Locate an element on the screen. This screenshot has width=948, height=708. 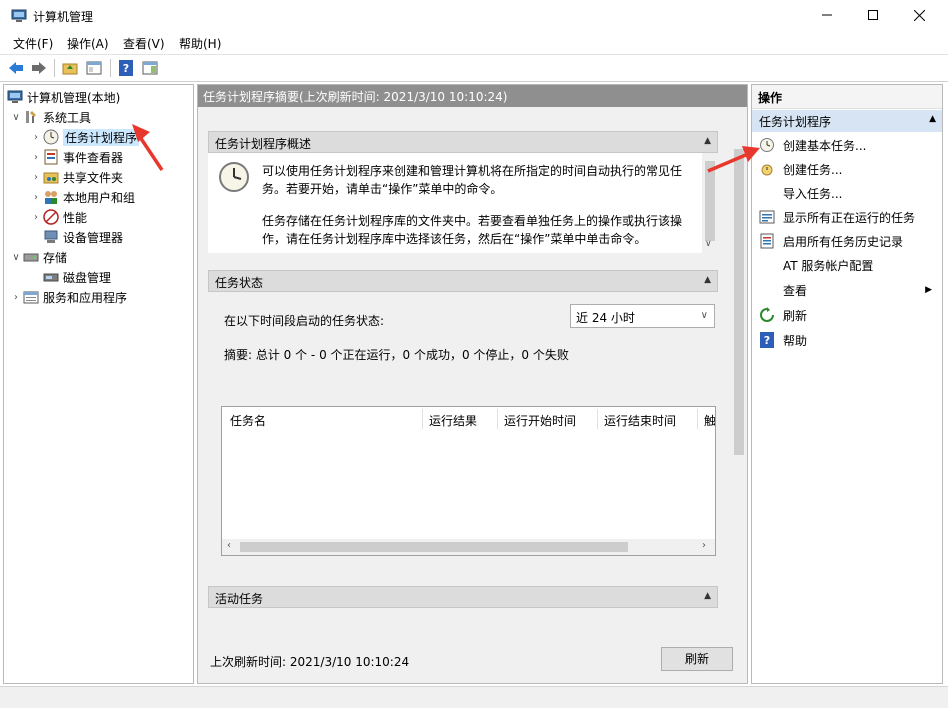
running-tasks-icon is located at coordinates (767, 217).